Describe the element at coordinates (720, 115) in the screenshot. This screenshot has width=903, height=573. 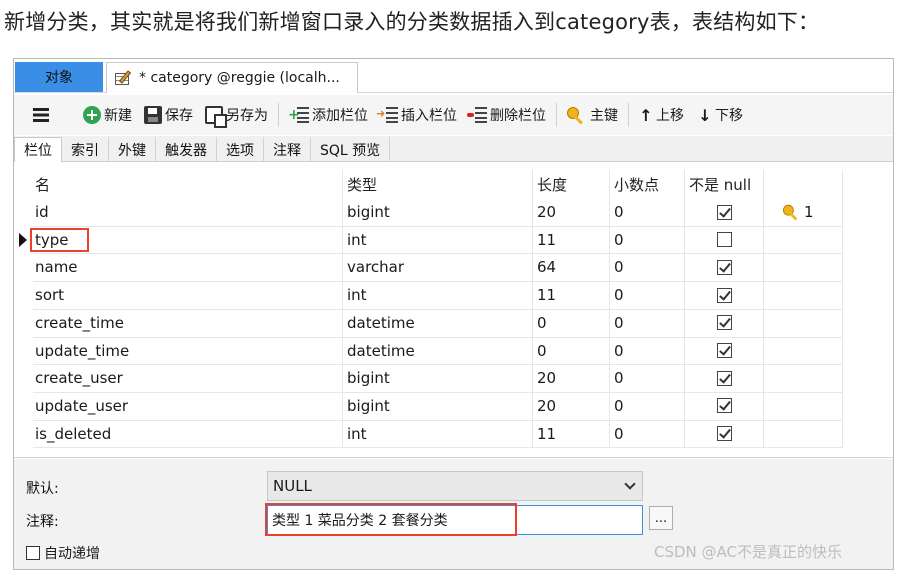
I see `move-down-button: ↓ 下移` at that location.